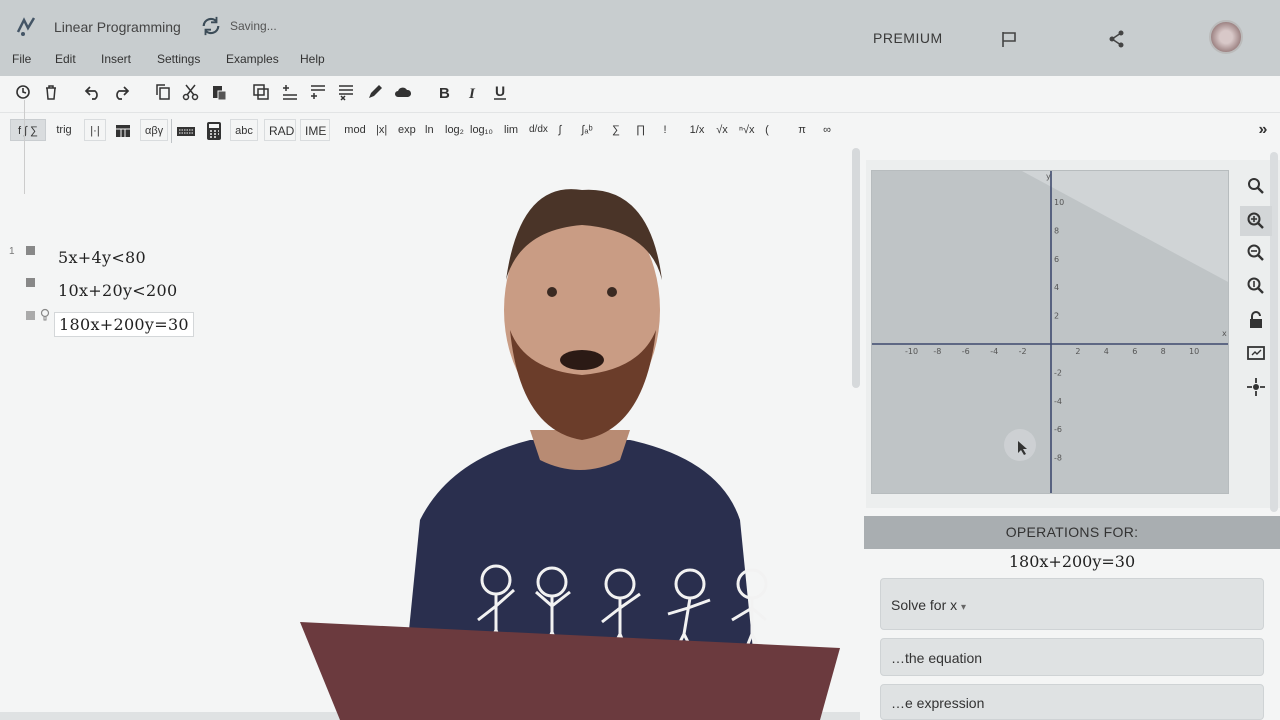  What do you see at coordinates (124, 324) in the screenshot?
I see `equation-line-3: 180x+200y=30` at bounding box center [124, 324].